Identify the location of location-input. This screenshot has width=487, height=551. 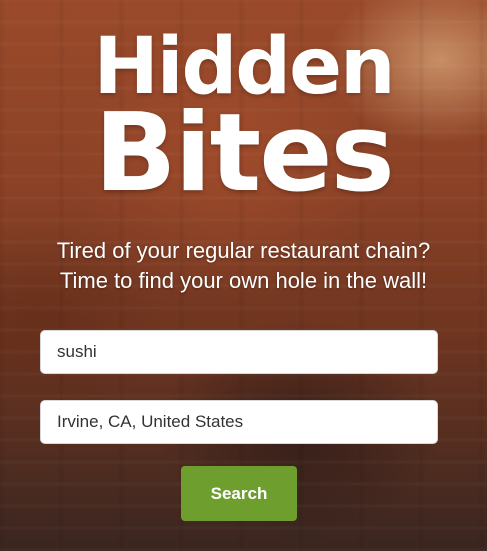
(239, 422).